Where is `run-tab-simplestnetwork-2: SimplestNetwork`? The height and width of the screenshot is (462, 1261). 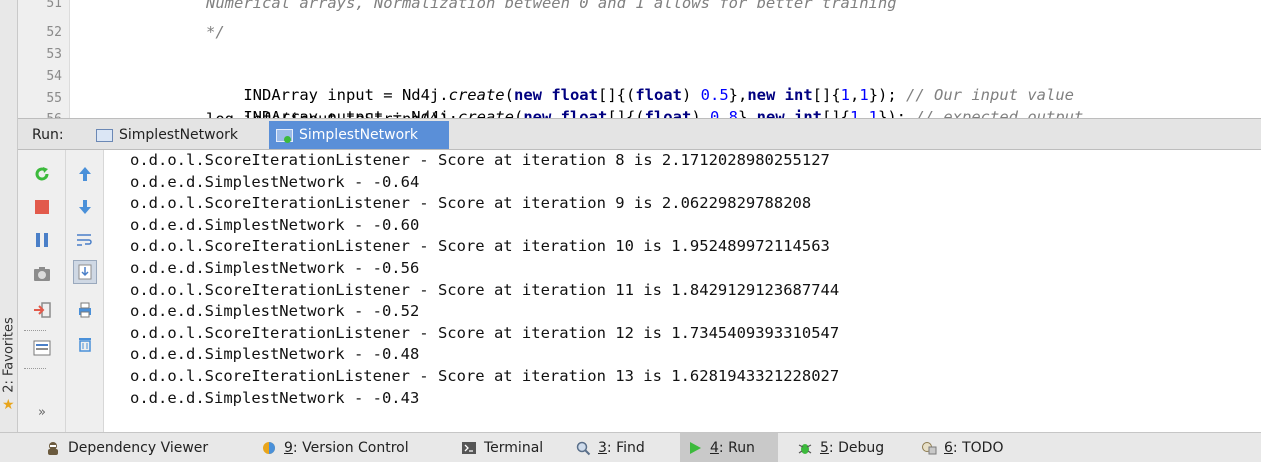
run-tab-simplestnetwork-2: SimplestNetwork is located at coordinates (359, 135).